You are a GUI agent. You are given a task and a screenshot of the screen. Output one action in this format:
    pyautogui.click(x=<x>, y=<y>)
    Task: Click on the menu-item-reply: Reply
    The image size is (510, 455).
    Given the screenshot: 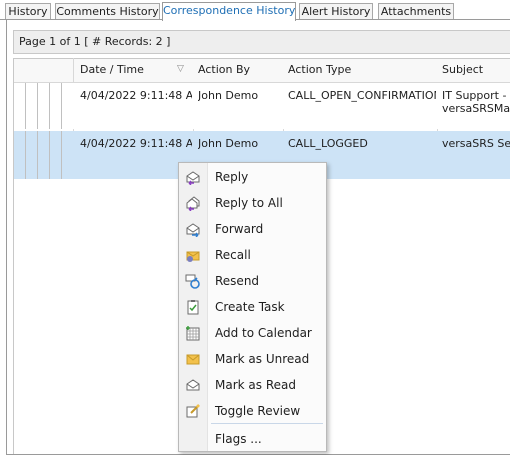 What is the action you would take?
    pyautogui.click(x=252, y=177)
    